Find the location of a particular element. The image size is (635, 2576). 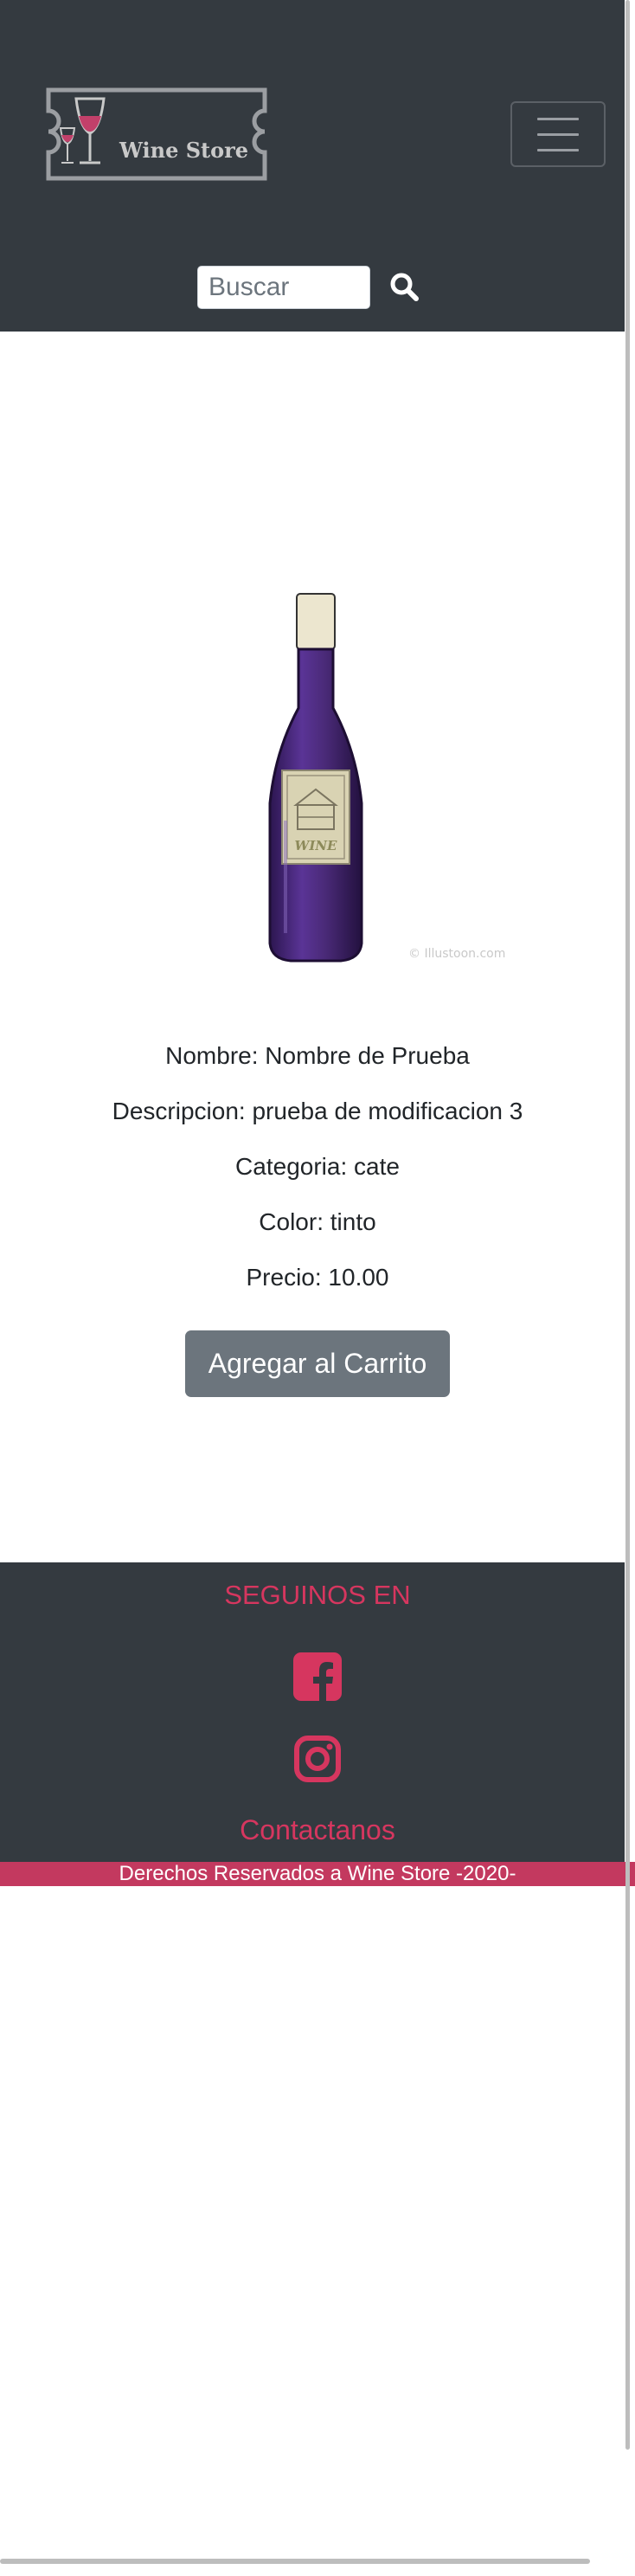

instagram-icon is located at coordinates (317, 1759).